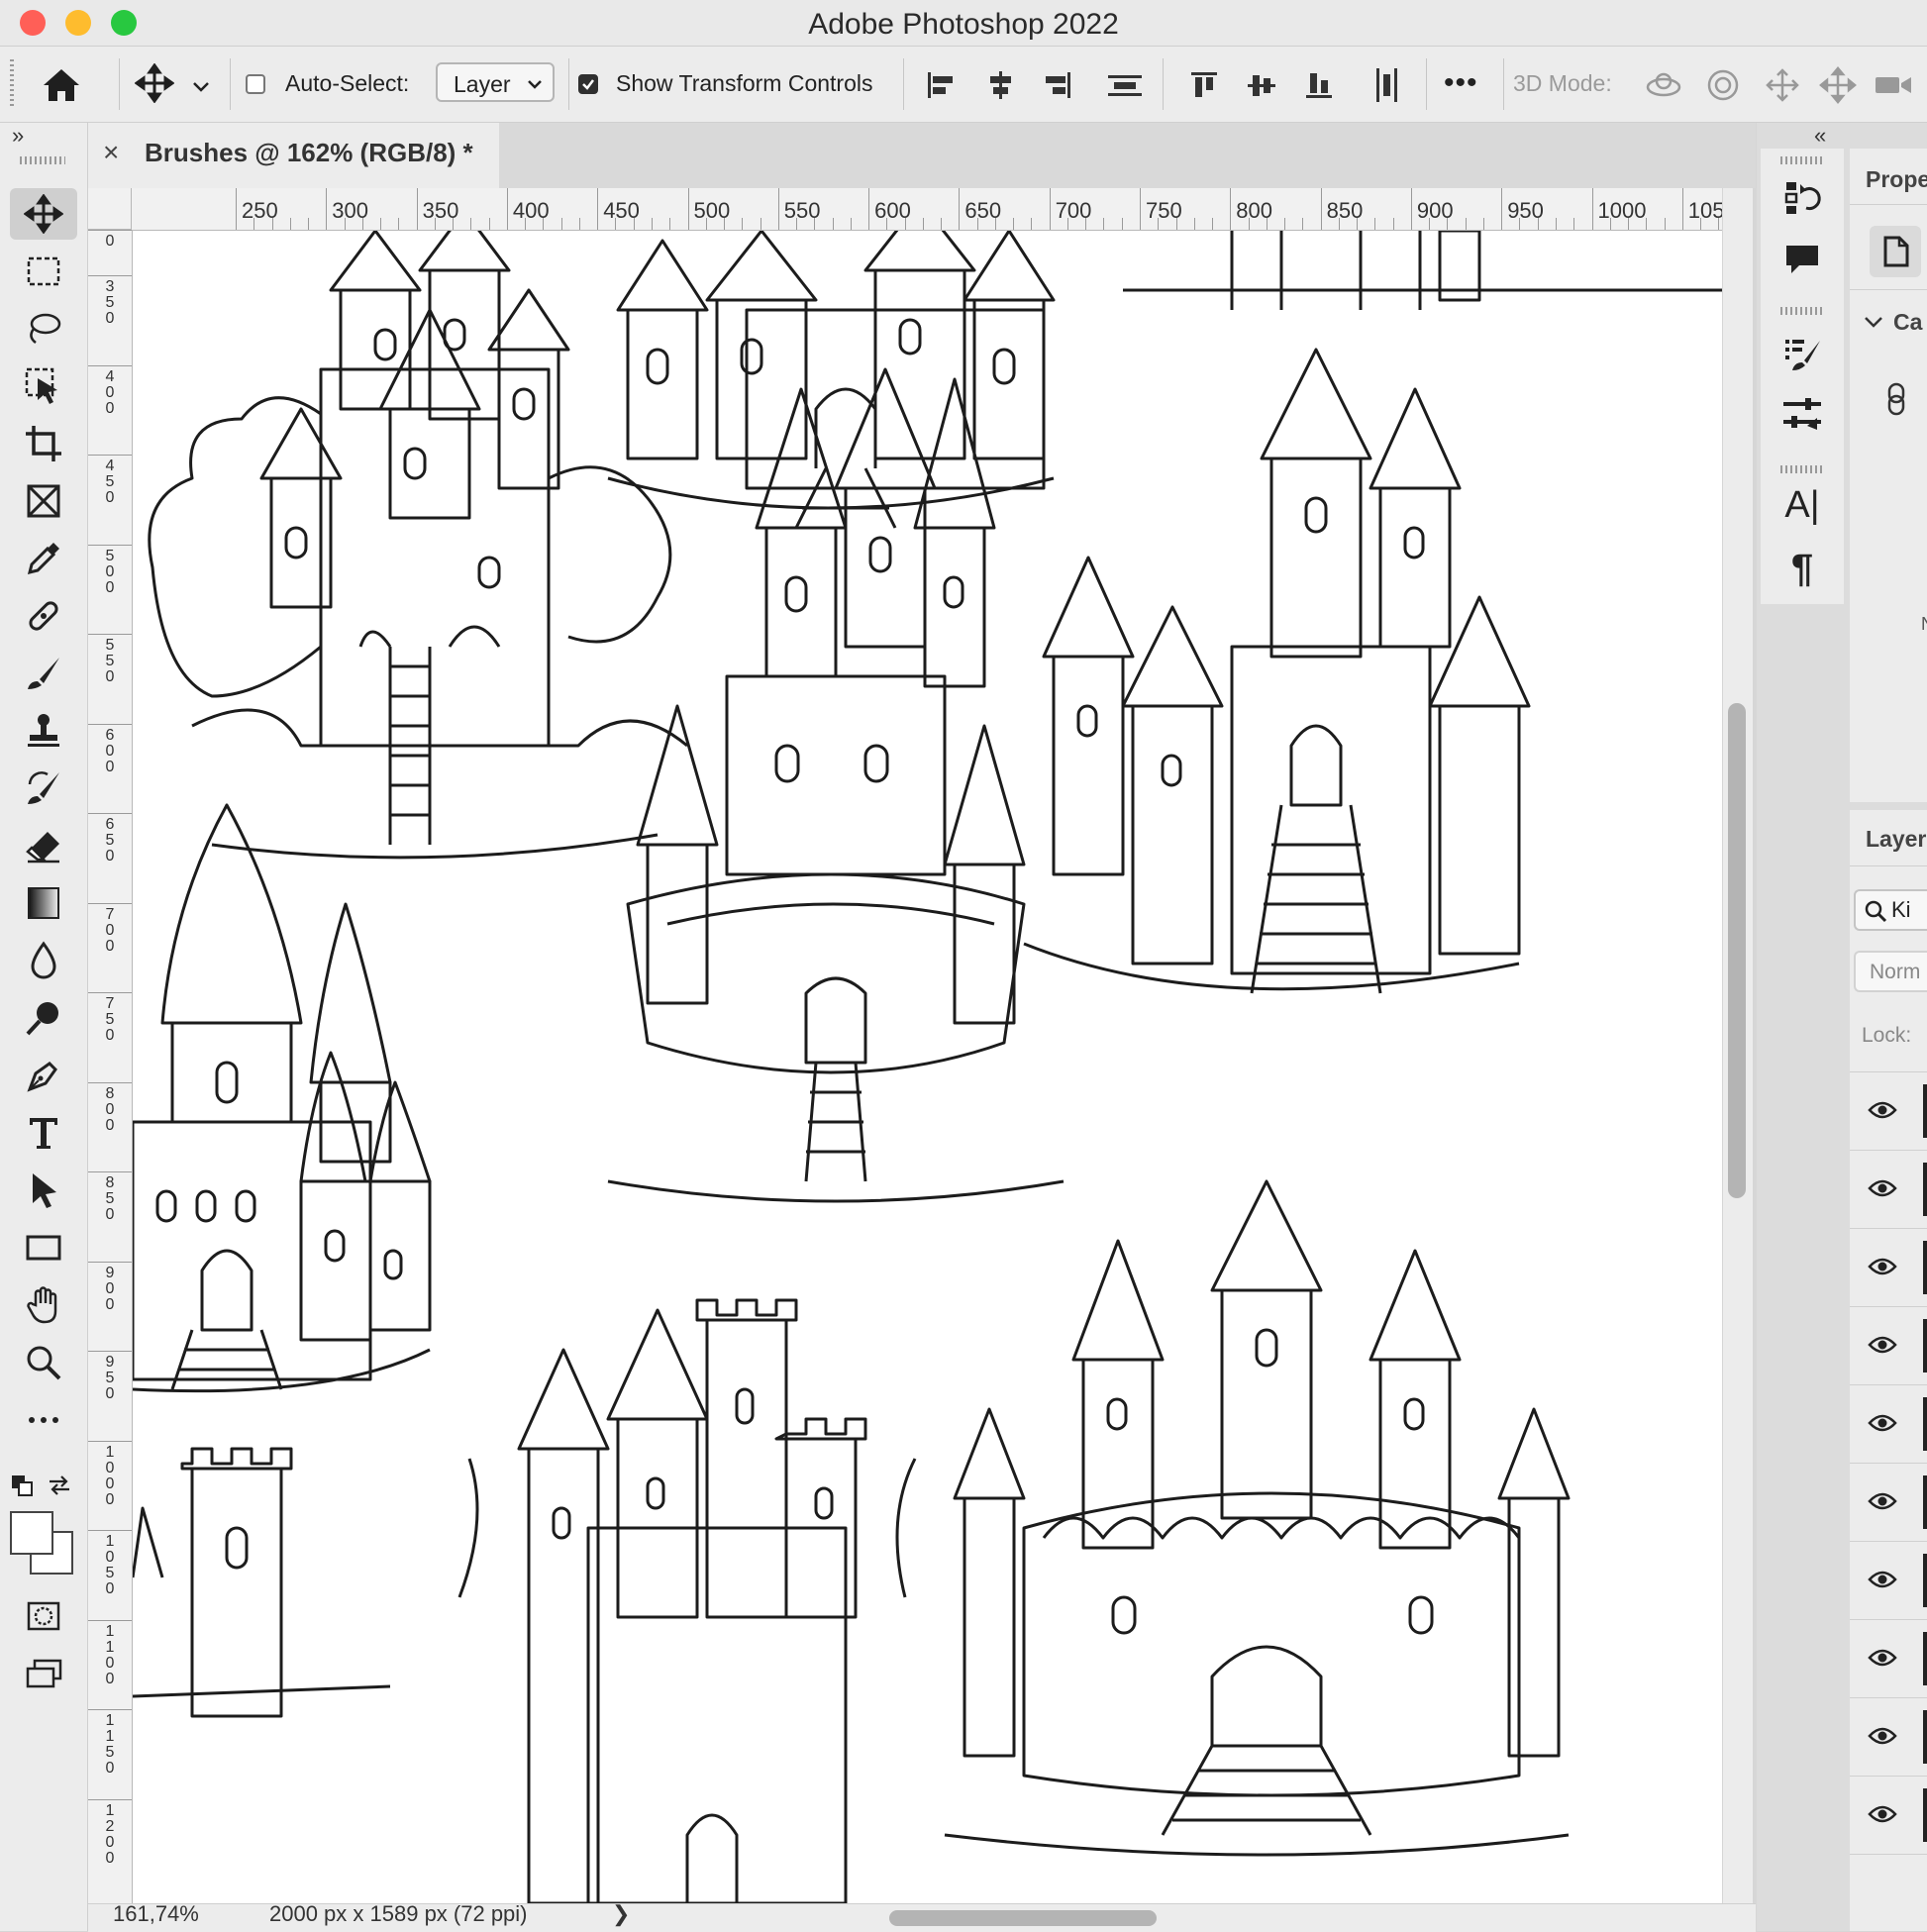 This screenshot has height=1932, width=1927. I want to click on align-top-edges-icon, so click(1204, 85).